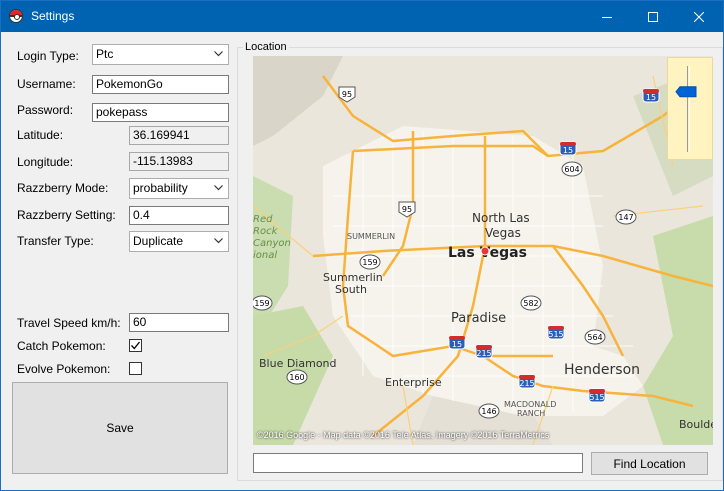 The height and width of the screenshot is (491, 724). Describe the element at coordinates (160, 84) in the screenshot. I see `username-field: PokemonGo` at that location.